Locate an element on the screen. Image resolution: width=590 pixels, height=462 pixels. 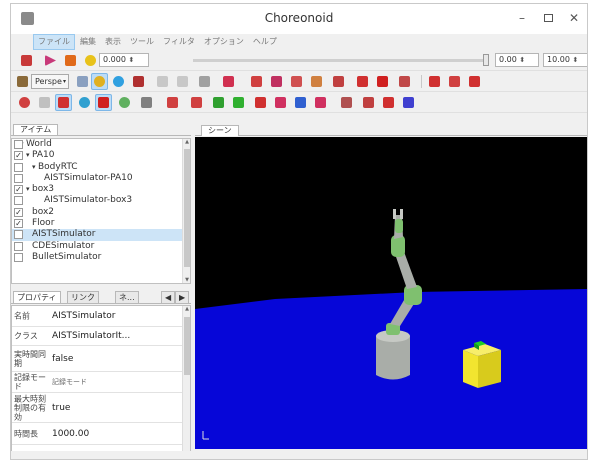
property-value: 1000.00 is located at coordinates (70, 434).